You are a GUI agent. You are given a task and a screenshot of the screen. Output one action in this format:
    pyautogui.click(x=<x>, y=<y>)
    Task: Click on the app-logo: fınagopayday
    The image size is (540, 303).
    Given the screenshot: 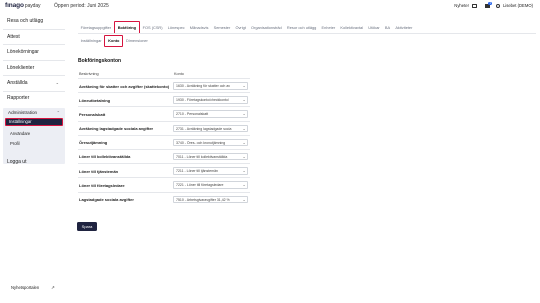 What is the action you would take?
    pyautogui.click(x=23, y=5)
    